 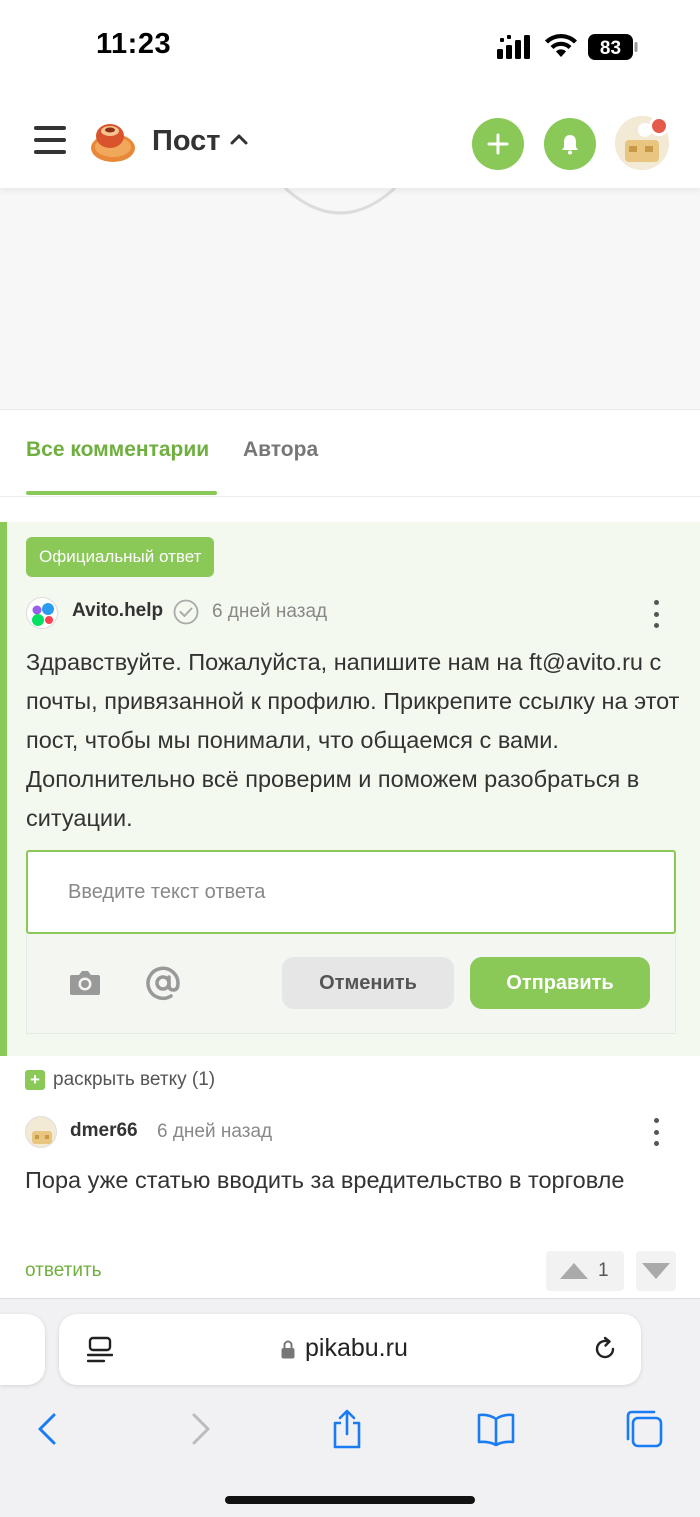 I want to click on comment-author: dmer66, so click(x=104, y=1131).